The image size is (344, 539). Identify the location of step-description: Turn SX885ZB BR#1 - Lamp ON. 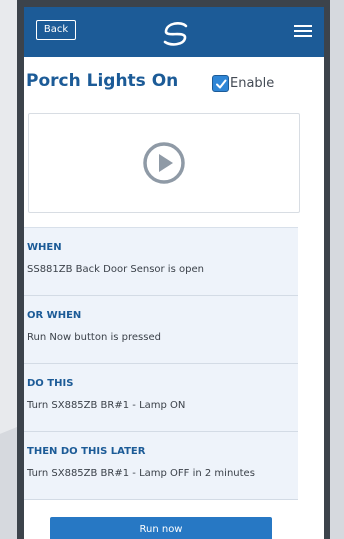
(106, 405).